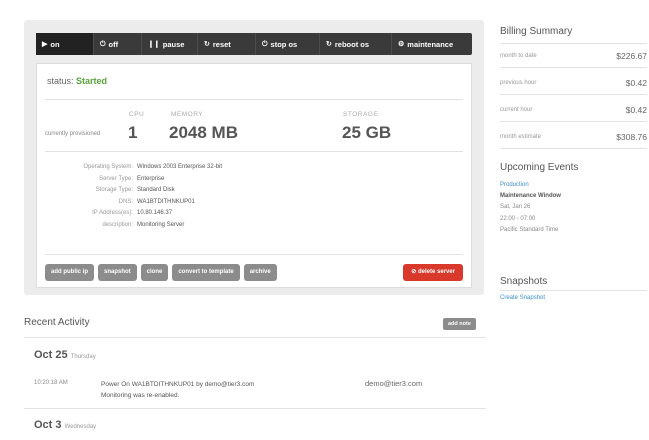 This screenshot has width=649, height=440. I want to click on pause-button: ❙❙ pause, so click(170, 44).